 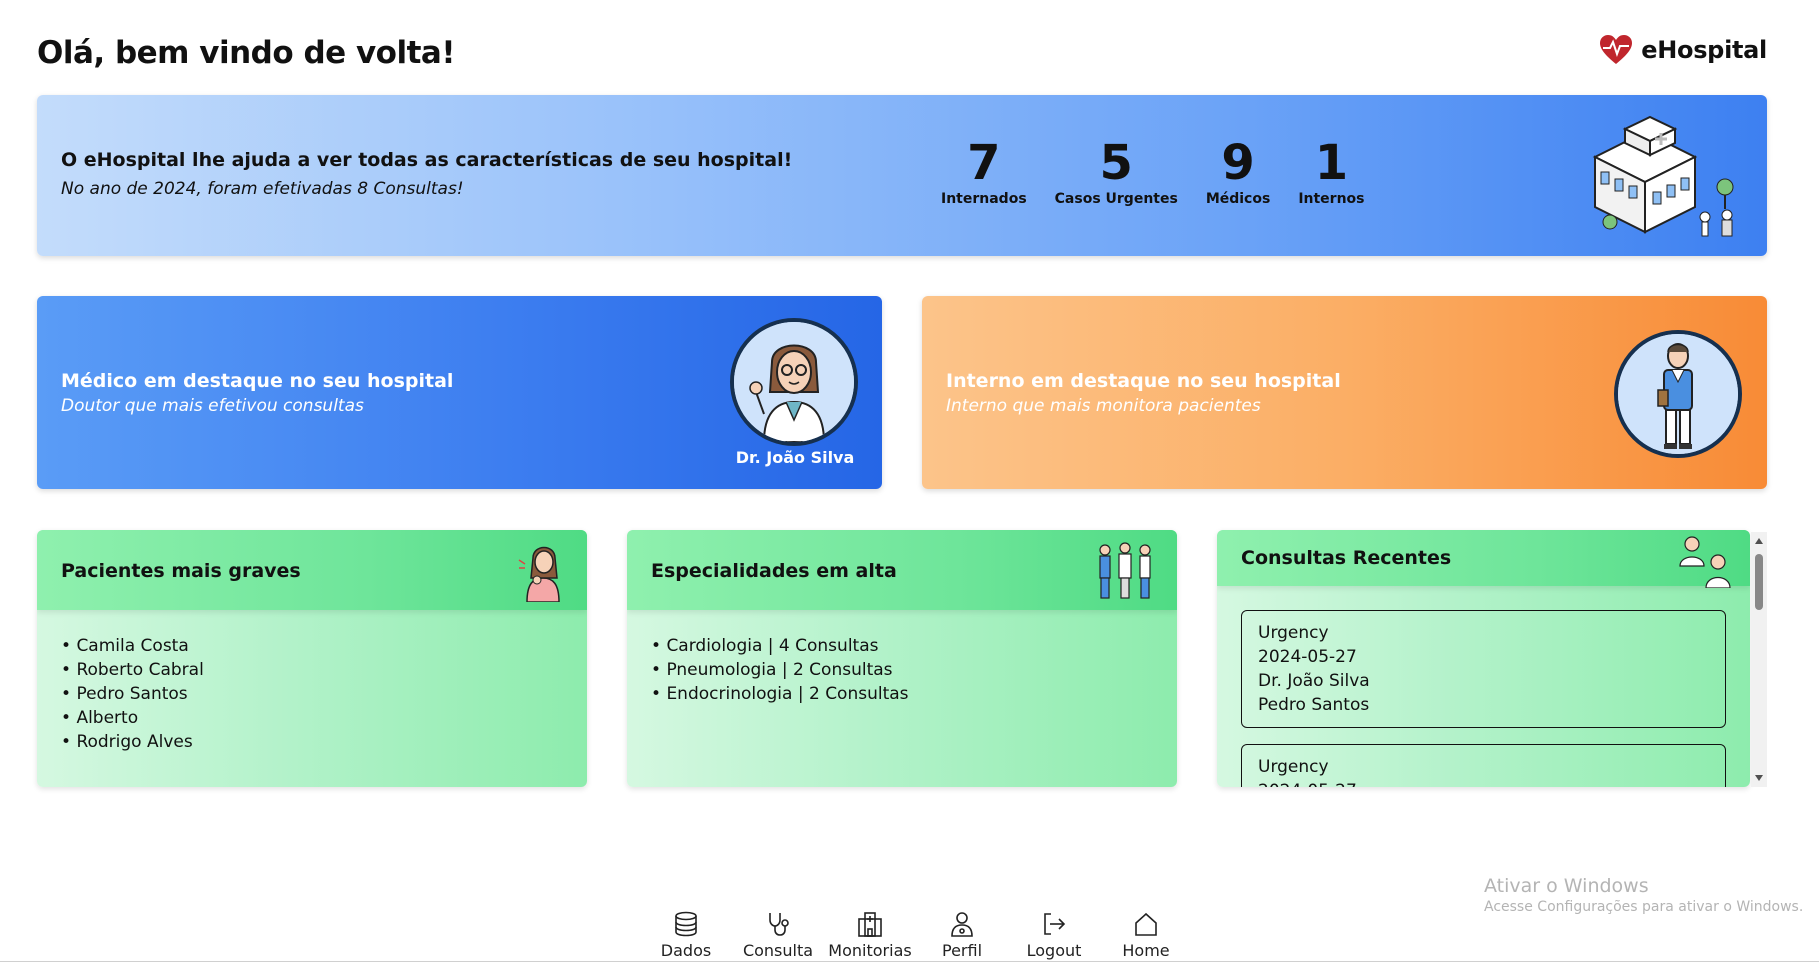 What do you see at coordinates (324, 742) in the screenshot?
I see `list-item: Rodrigo Alves` at bounding box center [324, 742].